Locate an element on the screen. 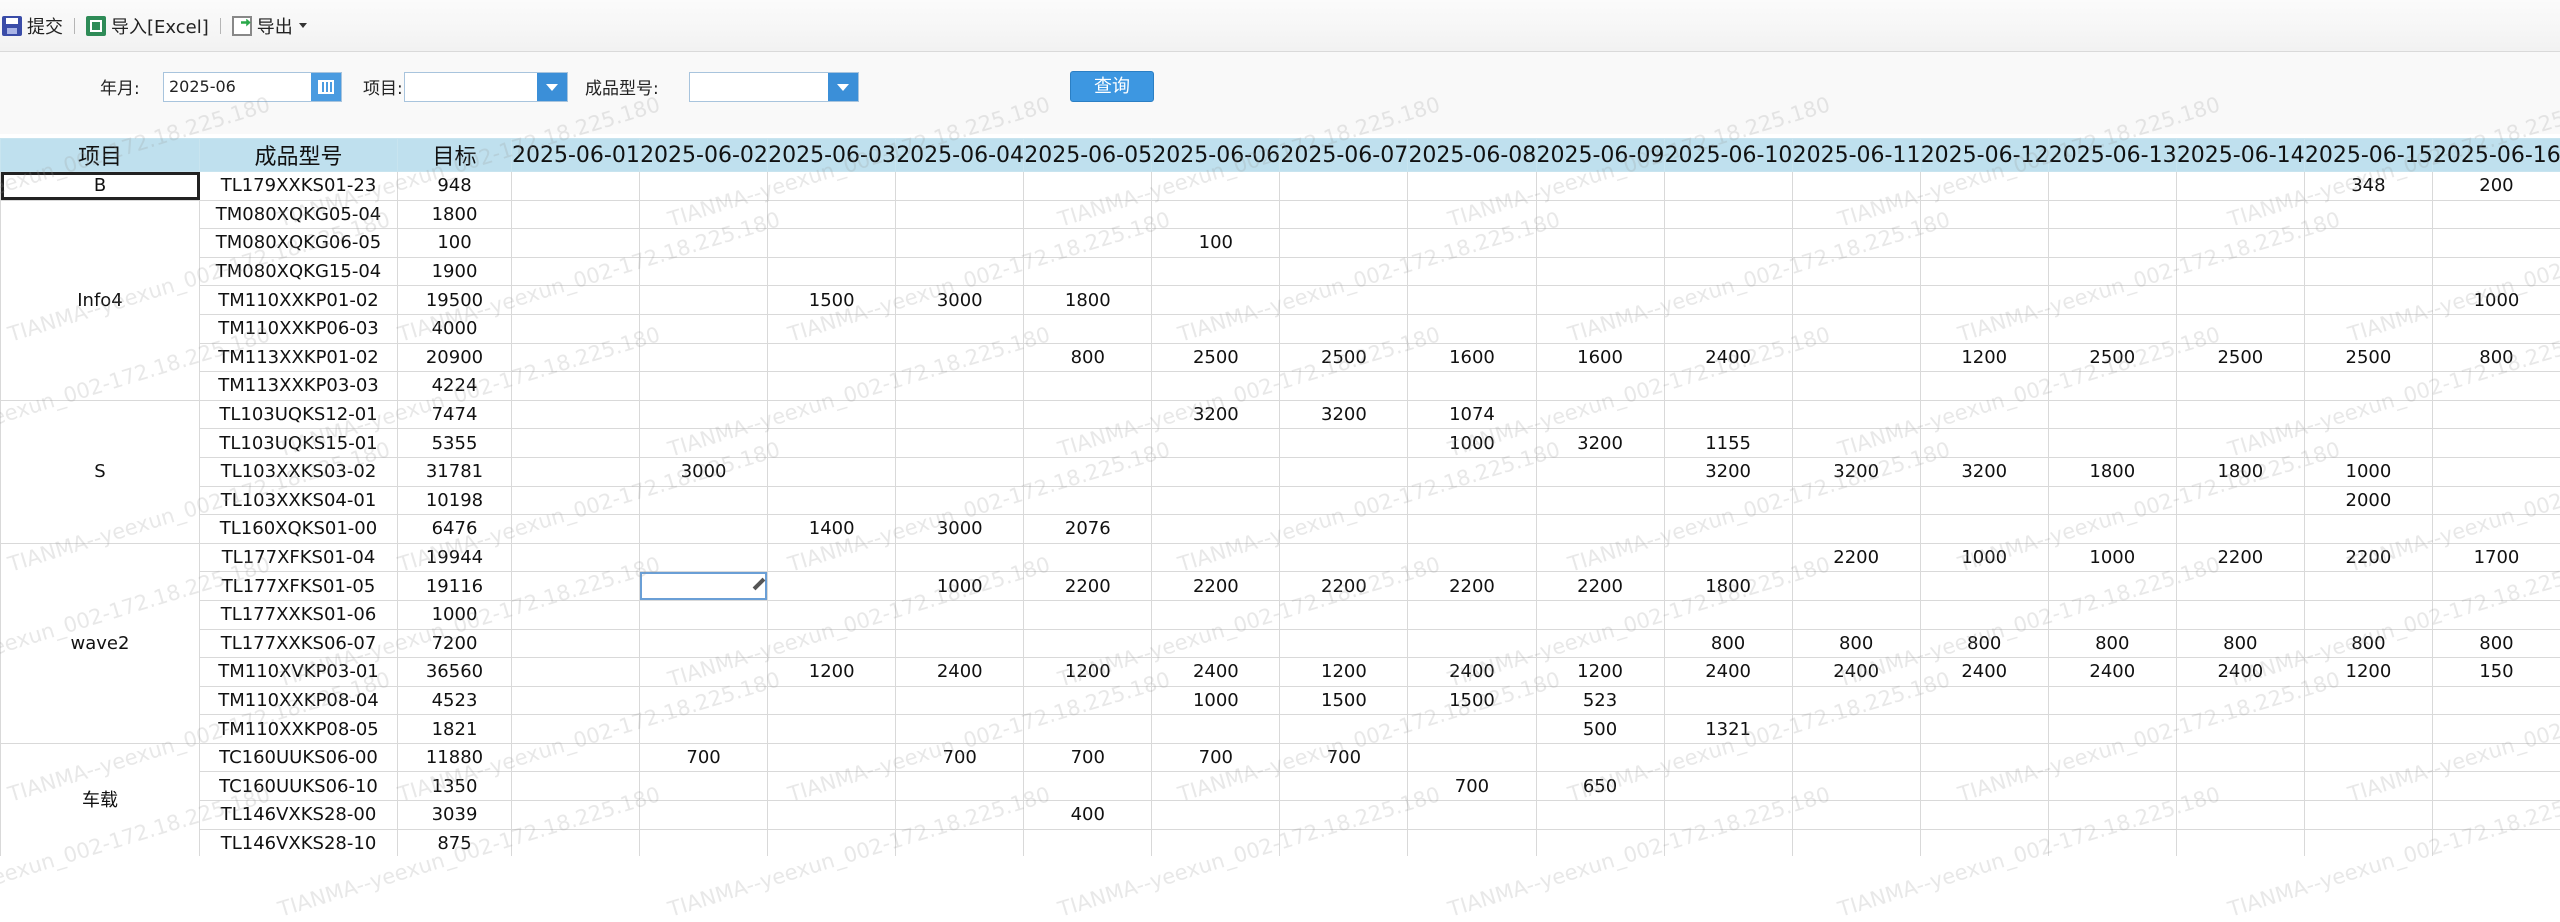 The image size is (2560, 922). model-cell: TL103XXKS04-01 is located at coordinates (298, 500).